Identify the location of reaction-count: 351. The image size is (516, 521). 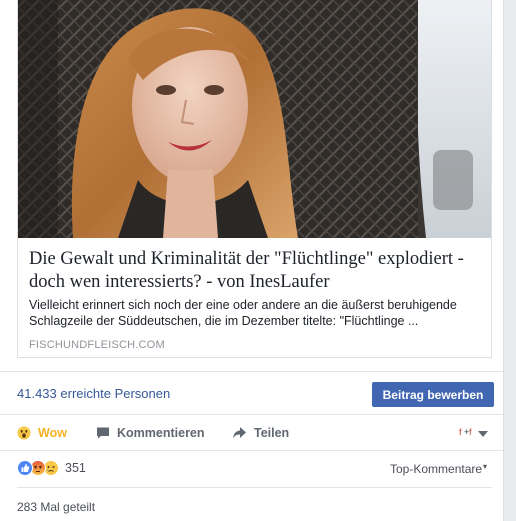
(75, 468).